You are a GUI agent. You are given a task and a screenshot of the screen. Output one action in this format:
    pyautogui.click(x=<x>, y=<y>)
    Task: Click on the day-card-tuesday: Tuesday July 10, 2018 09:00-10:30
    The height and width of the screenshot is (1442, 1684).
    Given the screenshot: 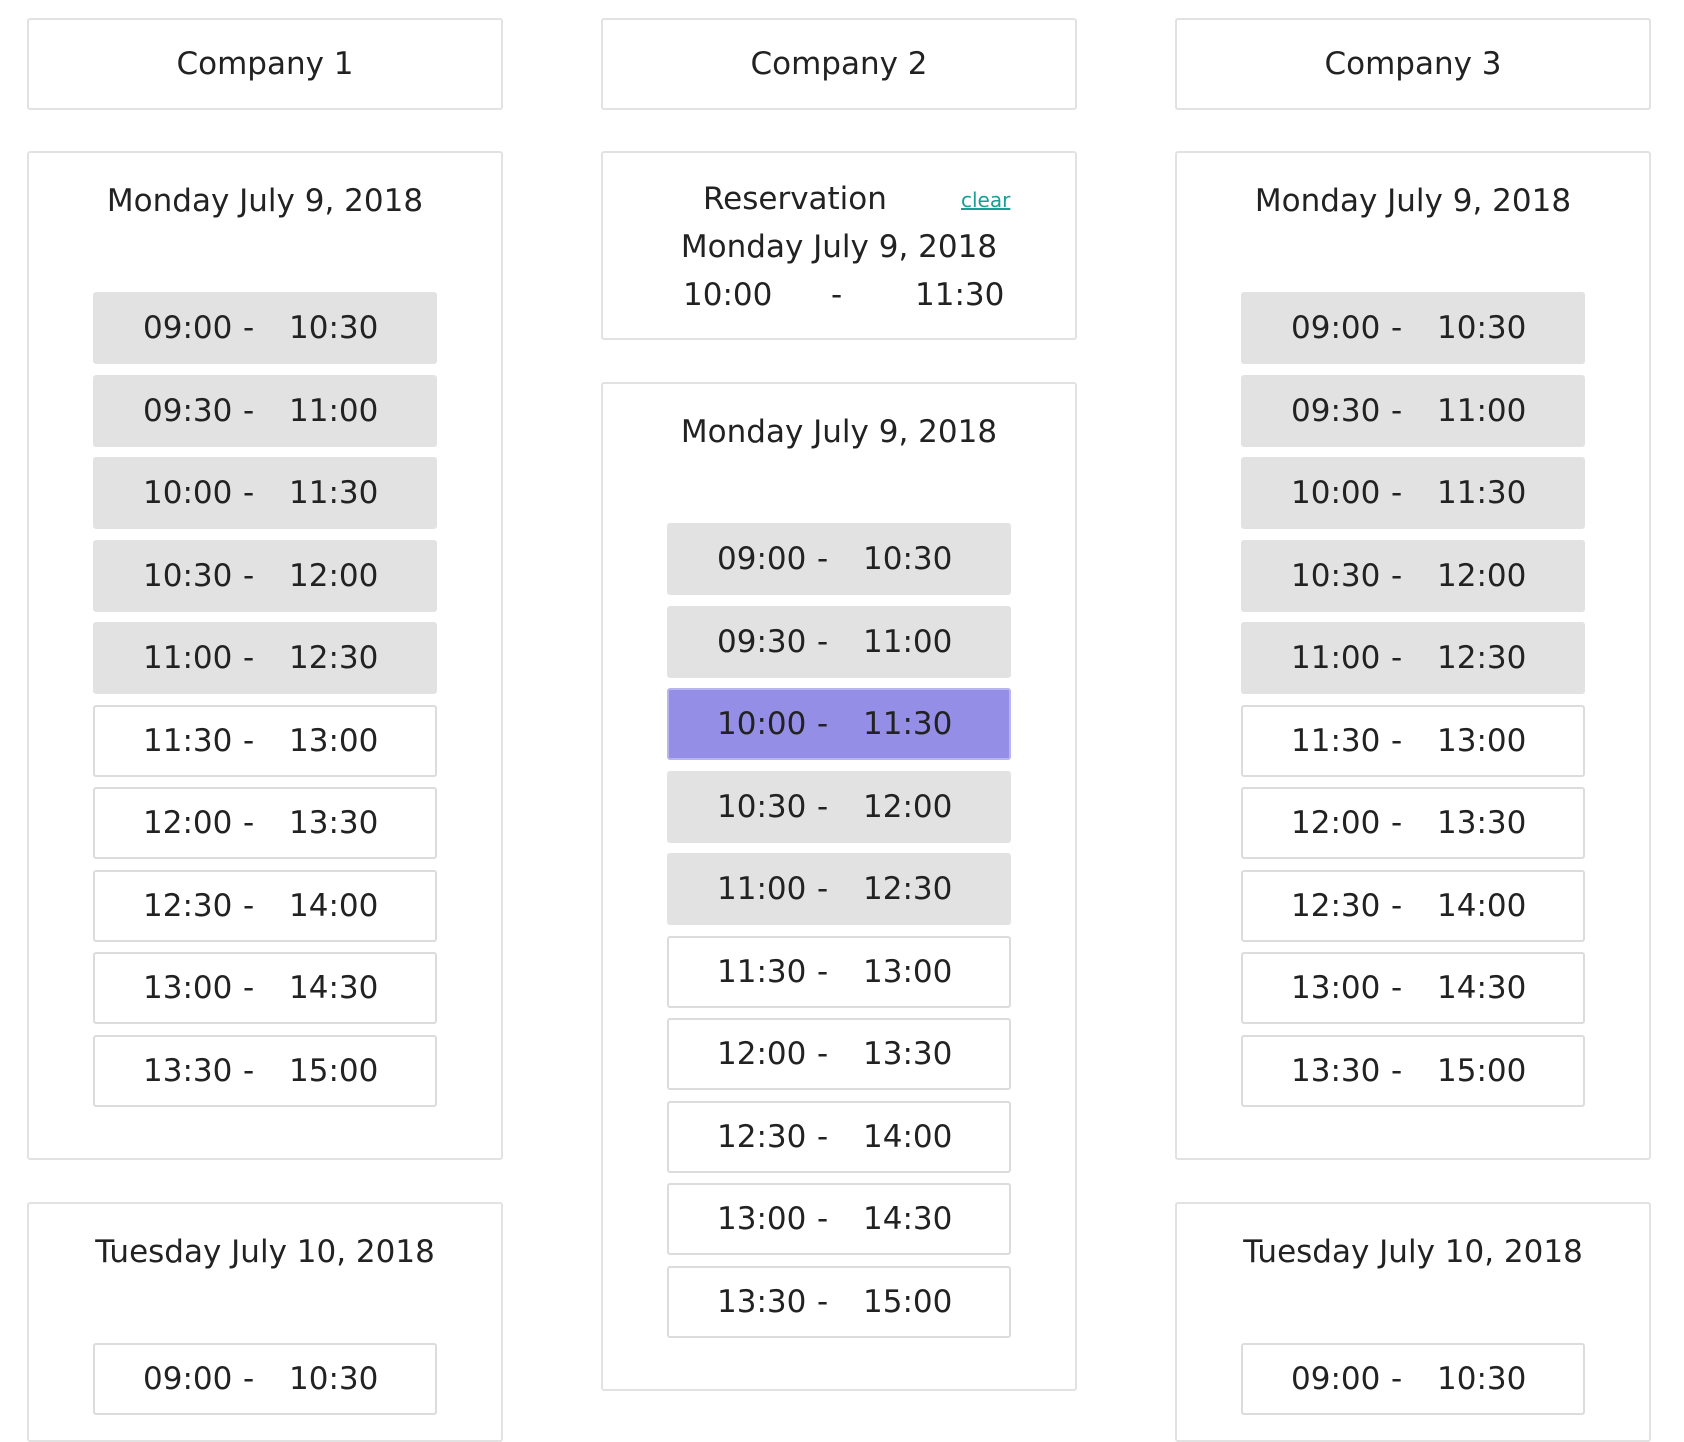 What is the action you would take?
    pyautogui.click(x=265, y=1322)
    